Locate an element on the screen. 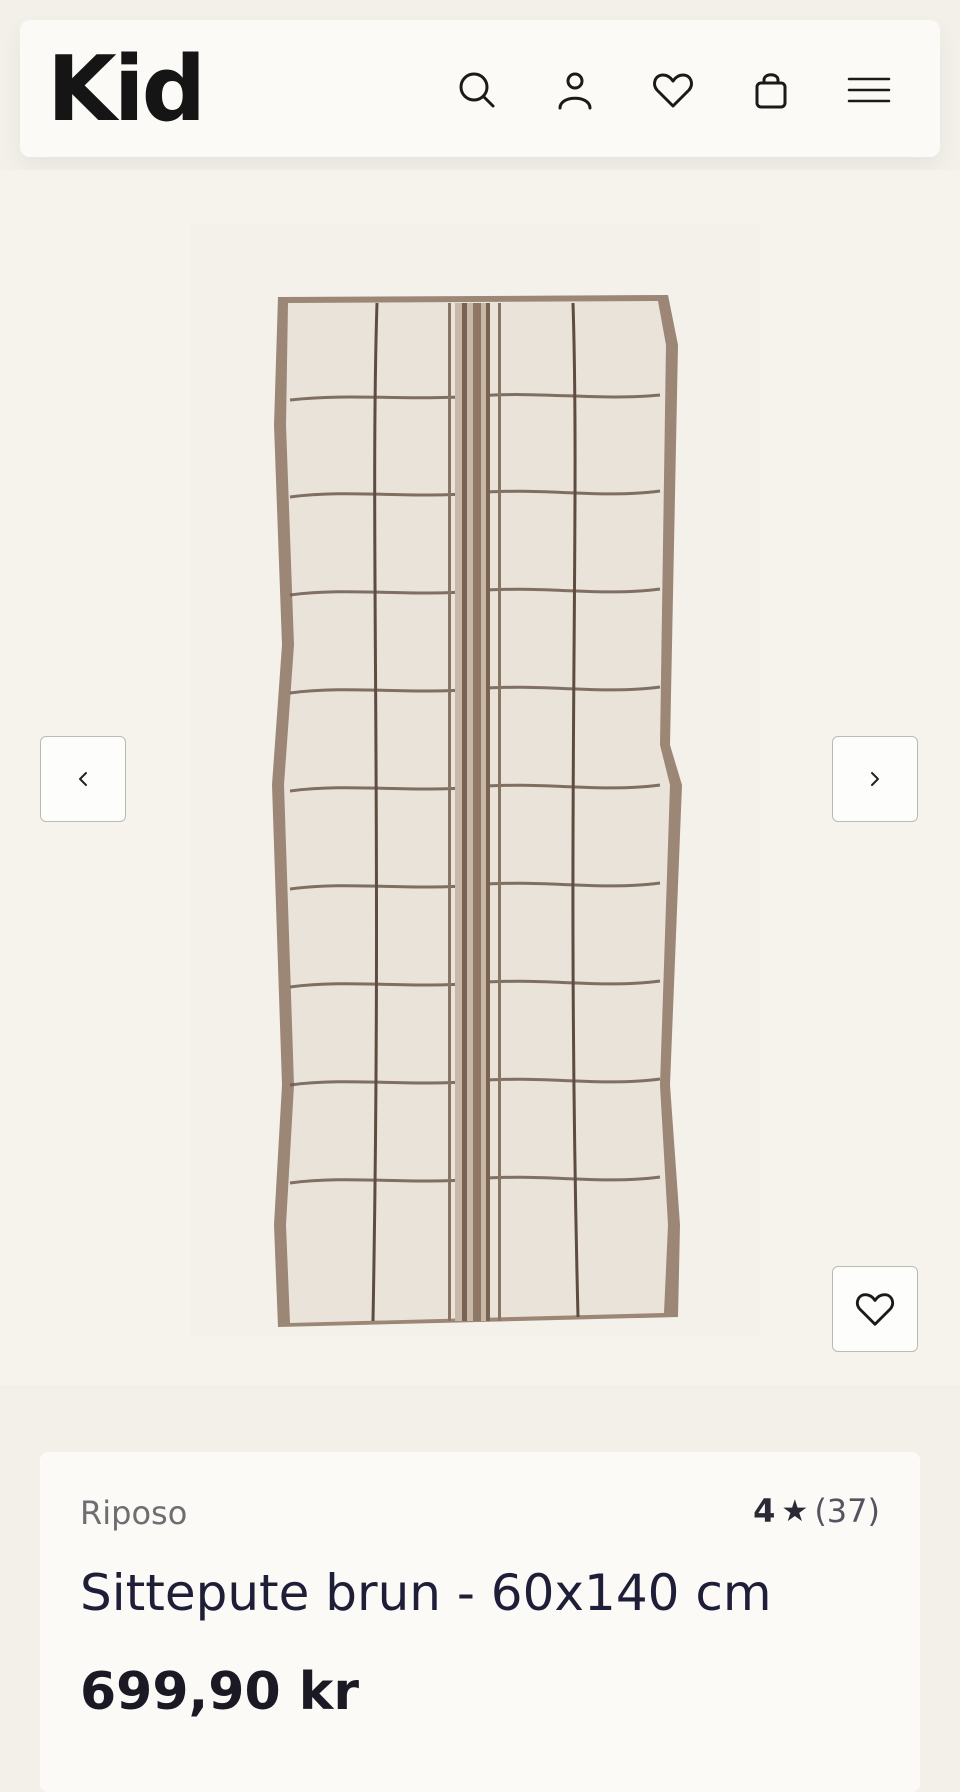 The image size is (960, 1792). chevron-right-icon is located at coordinates (875, 779).